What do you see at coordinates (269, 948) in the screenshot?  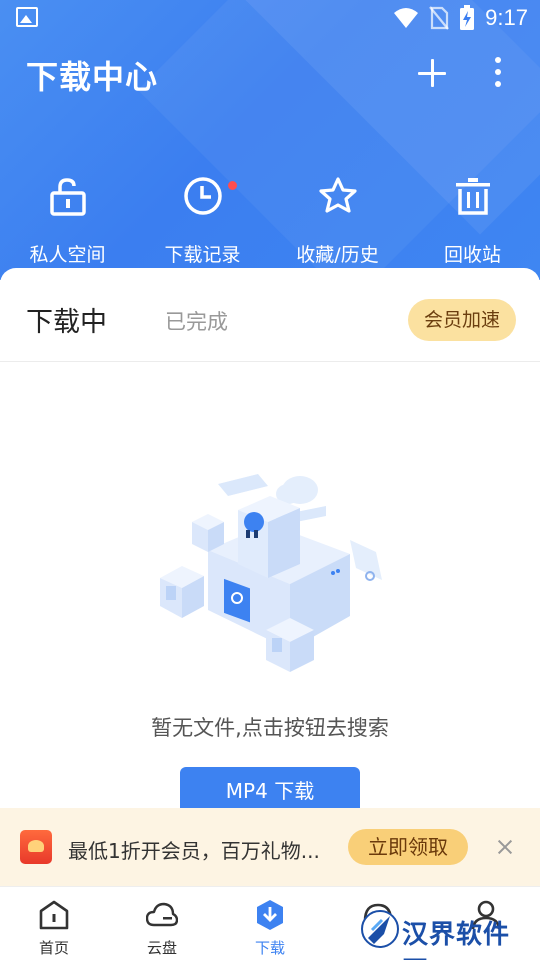 I see `nav-label: 下载` at bounding box center [269, 948].